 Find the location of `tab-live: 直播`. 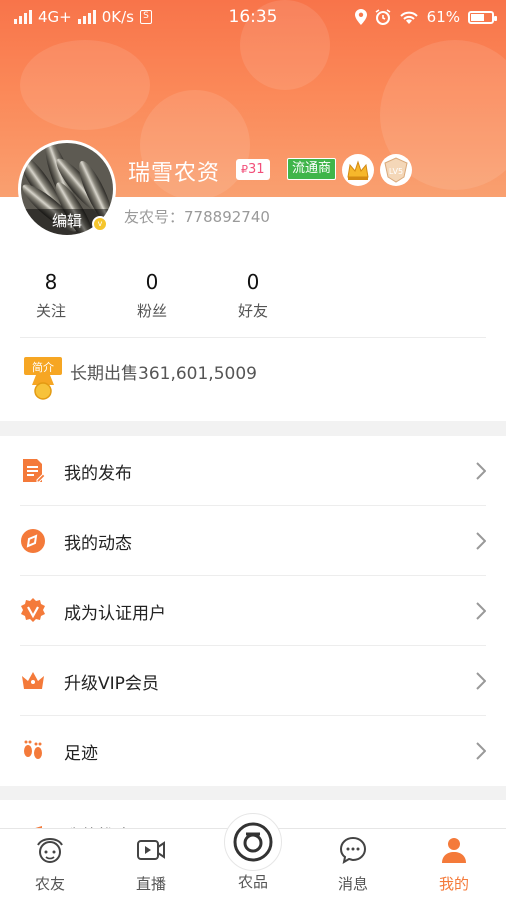

tab-live: 直播 is located at coordinates (151, 864).